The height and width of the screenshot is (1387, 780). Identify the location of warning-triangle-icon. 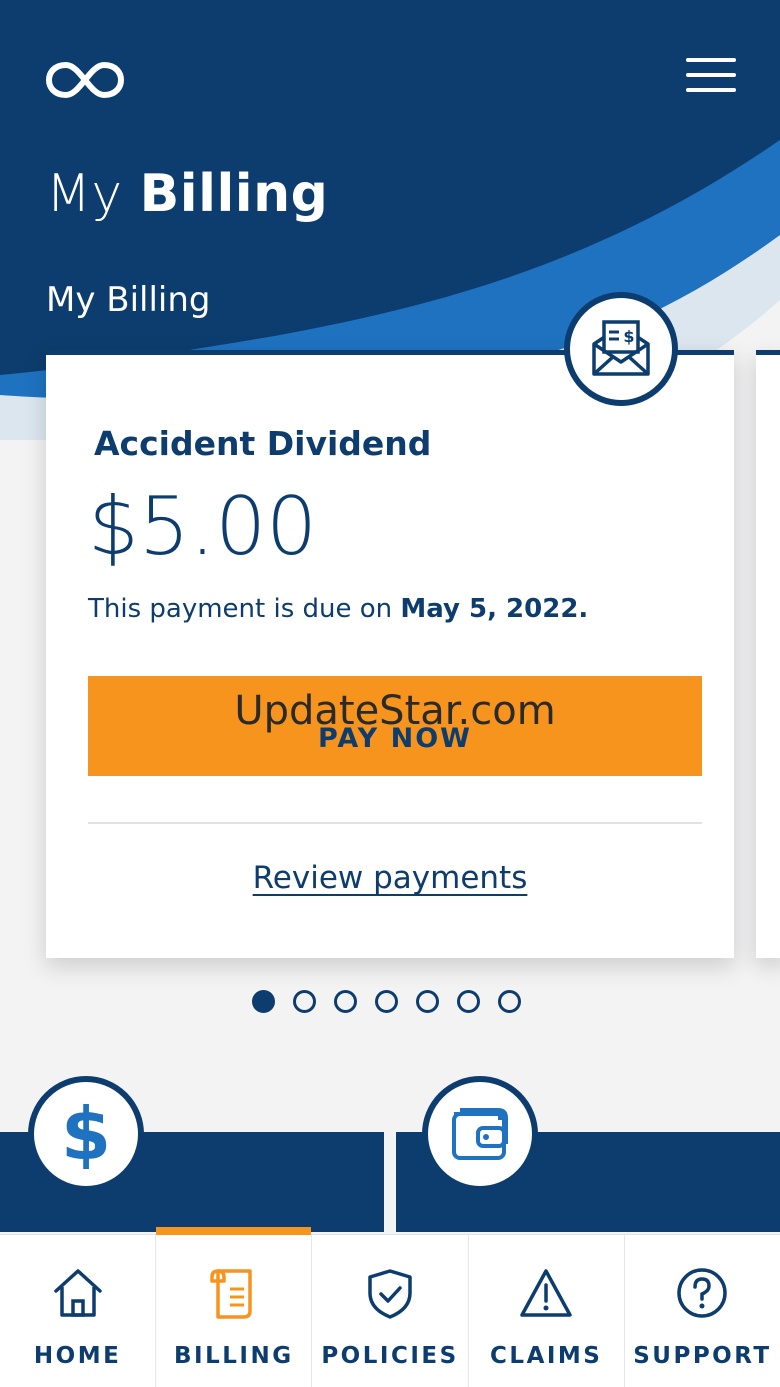
(546, 1293).